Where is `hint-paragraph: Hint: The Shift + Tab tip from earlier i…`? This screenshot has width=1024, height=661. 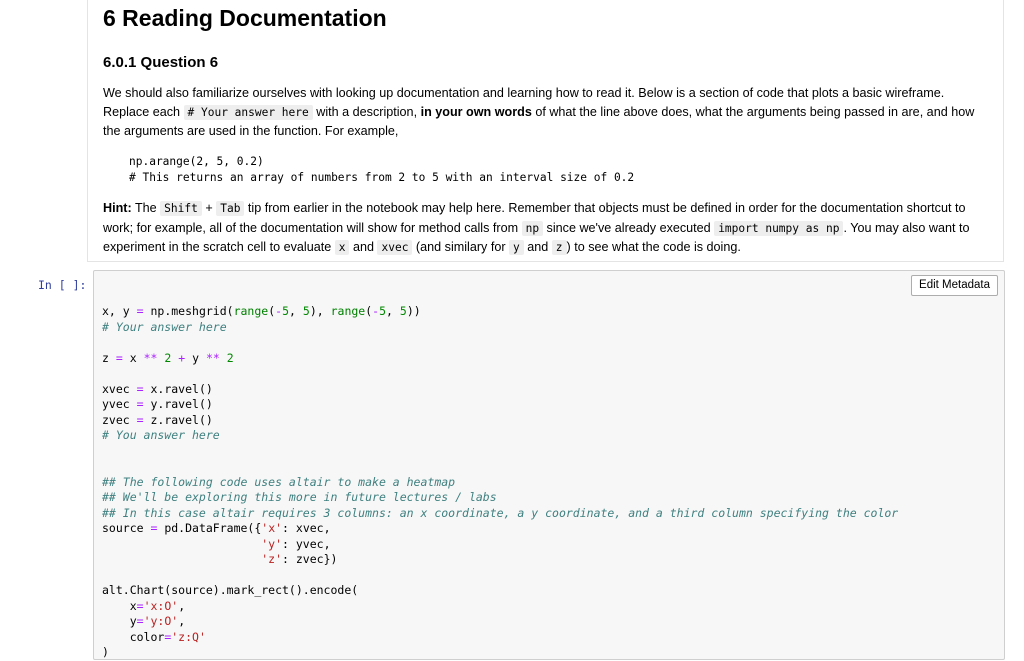
hint-paragraph: Hint: The Shift + Tab tip from earlier i… is located at coordinates (536, 228).